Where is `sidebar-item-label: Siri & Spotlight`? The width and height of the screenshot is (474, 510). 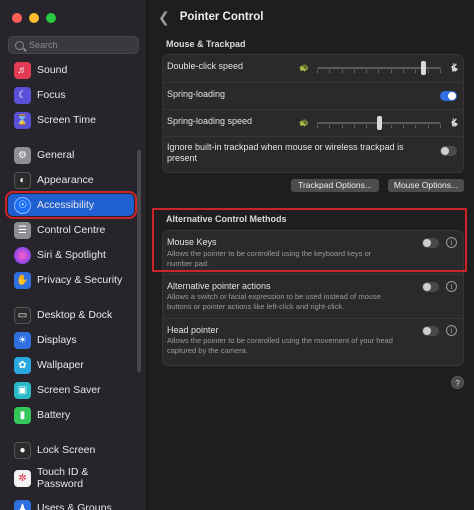
sidebar-item-label: Siri & Spotlight is located at coordinates (71, 255).